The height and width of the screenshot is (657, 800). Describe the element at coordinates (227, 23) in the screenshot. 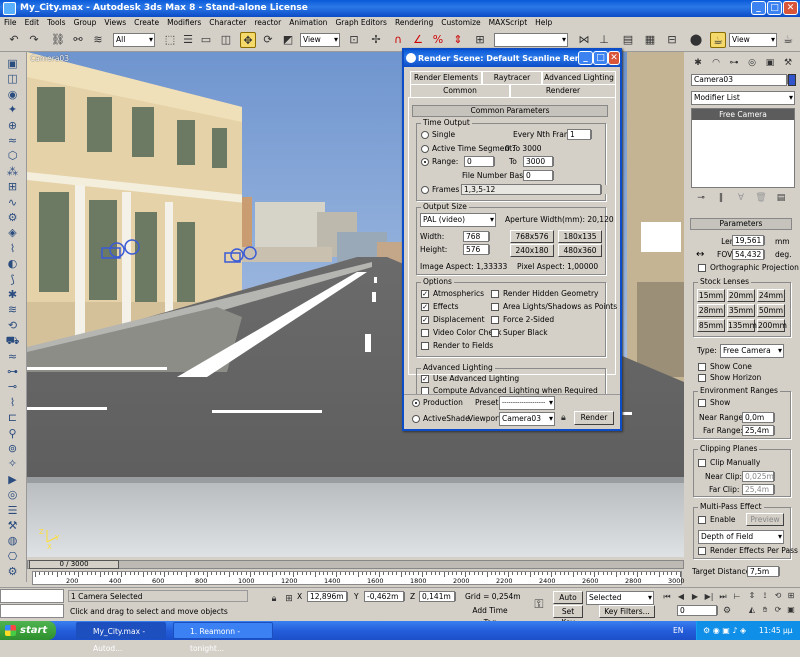

I see `menu-character: Character` at that location.